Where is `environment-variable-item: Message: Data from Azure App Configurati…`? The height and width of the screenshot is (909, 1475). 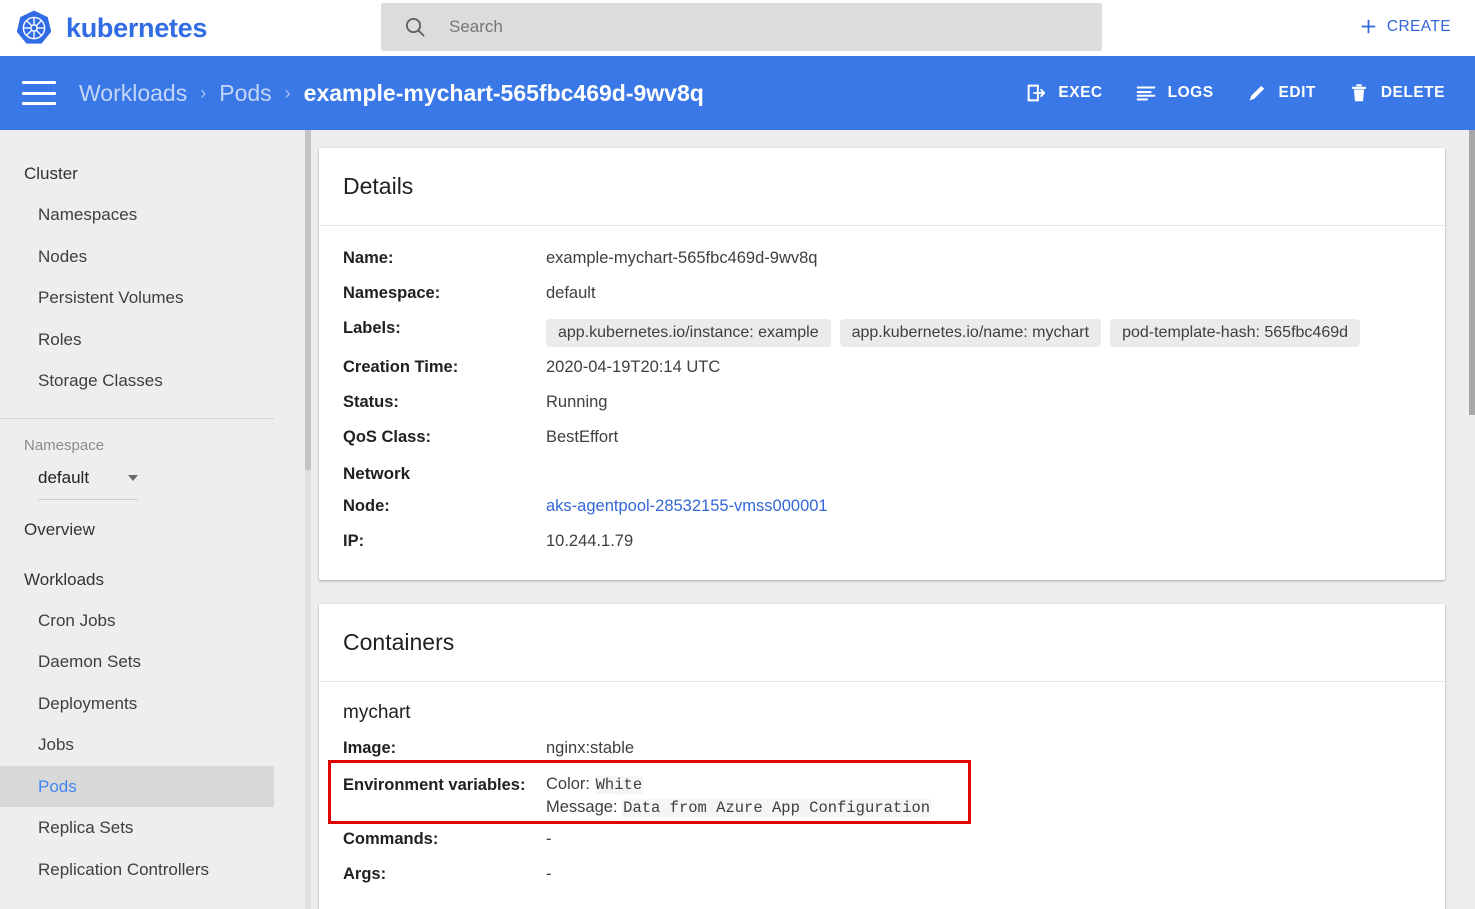
environment-variable-item: Message: Data from Azure App Configurati… is located at coordinates (739, 807).